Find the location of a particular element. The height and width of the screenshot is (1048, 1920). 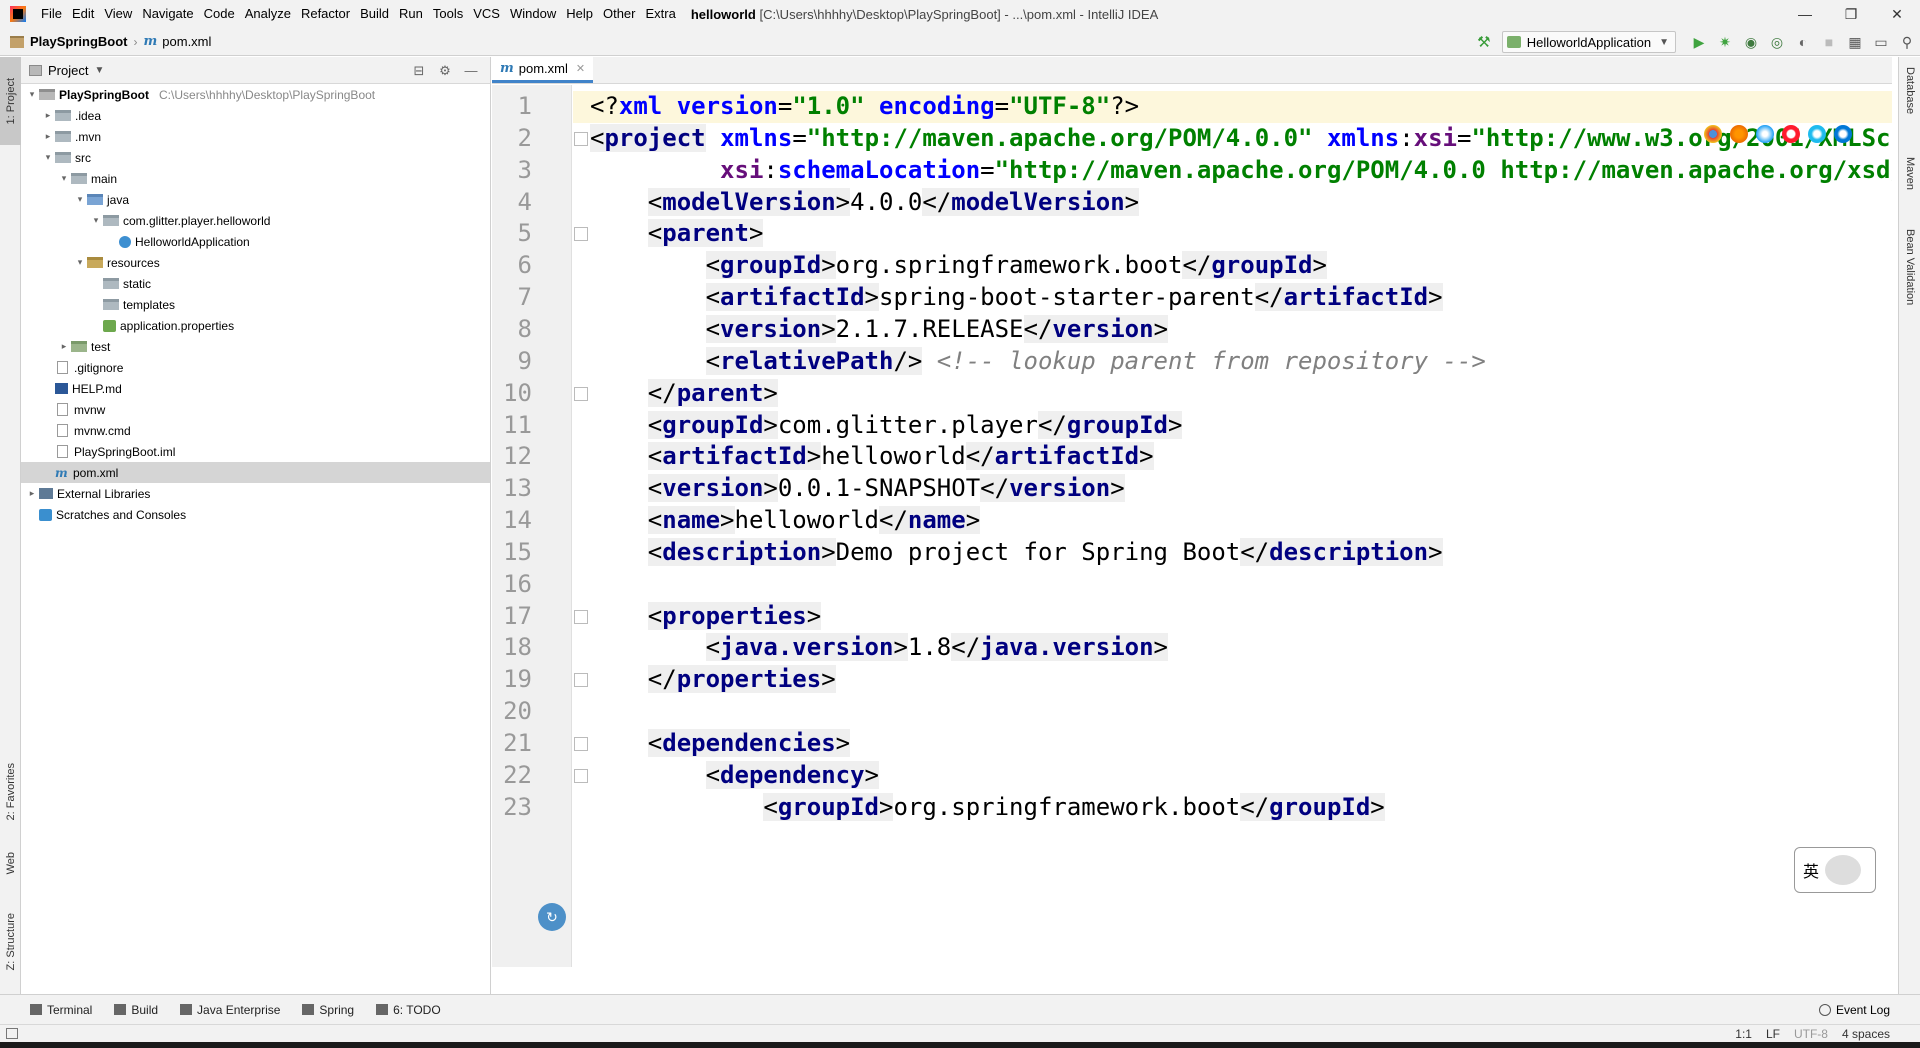

menu-file: File is located at coordinates (51, 14).